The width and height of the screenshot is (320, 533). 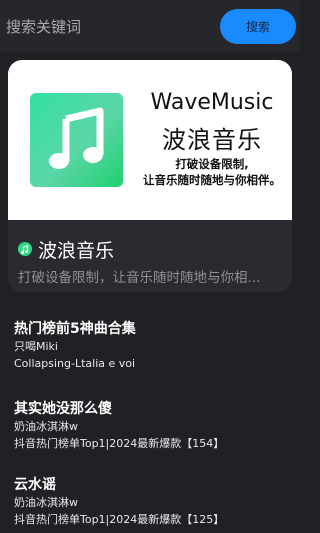 I want to click on song-title: 云水谣, so click(x=35, y=485).